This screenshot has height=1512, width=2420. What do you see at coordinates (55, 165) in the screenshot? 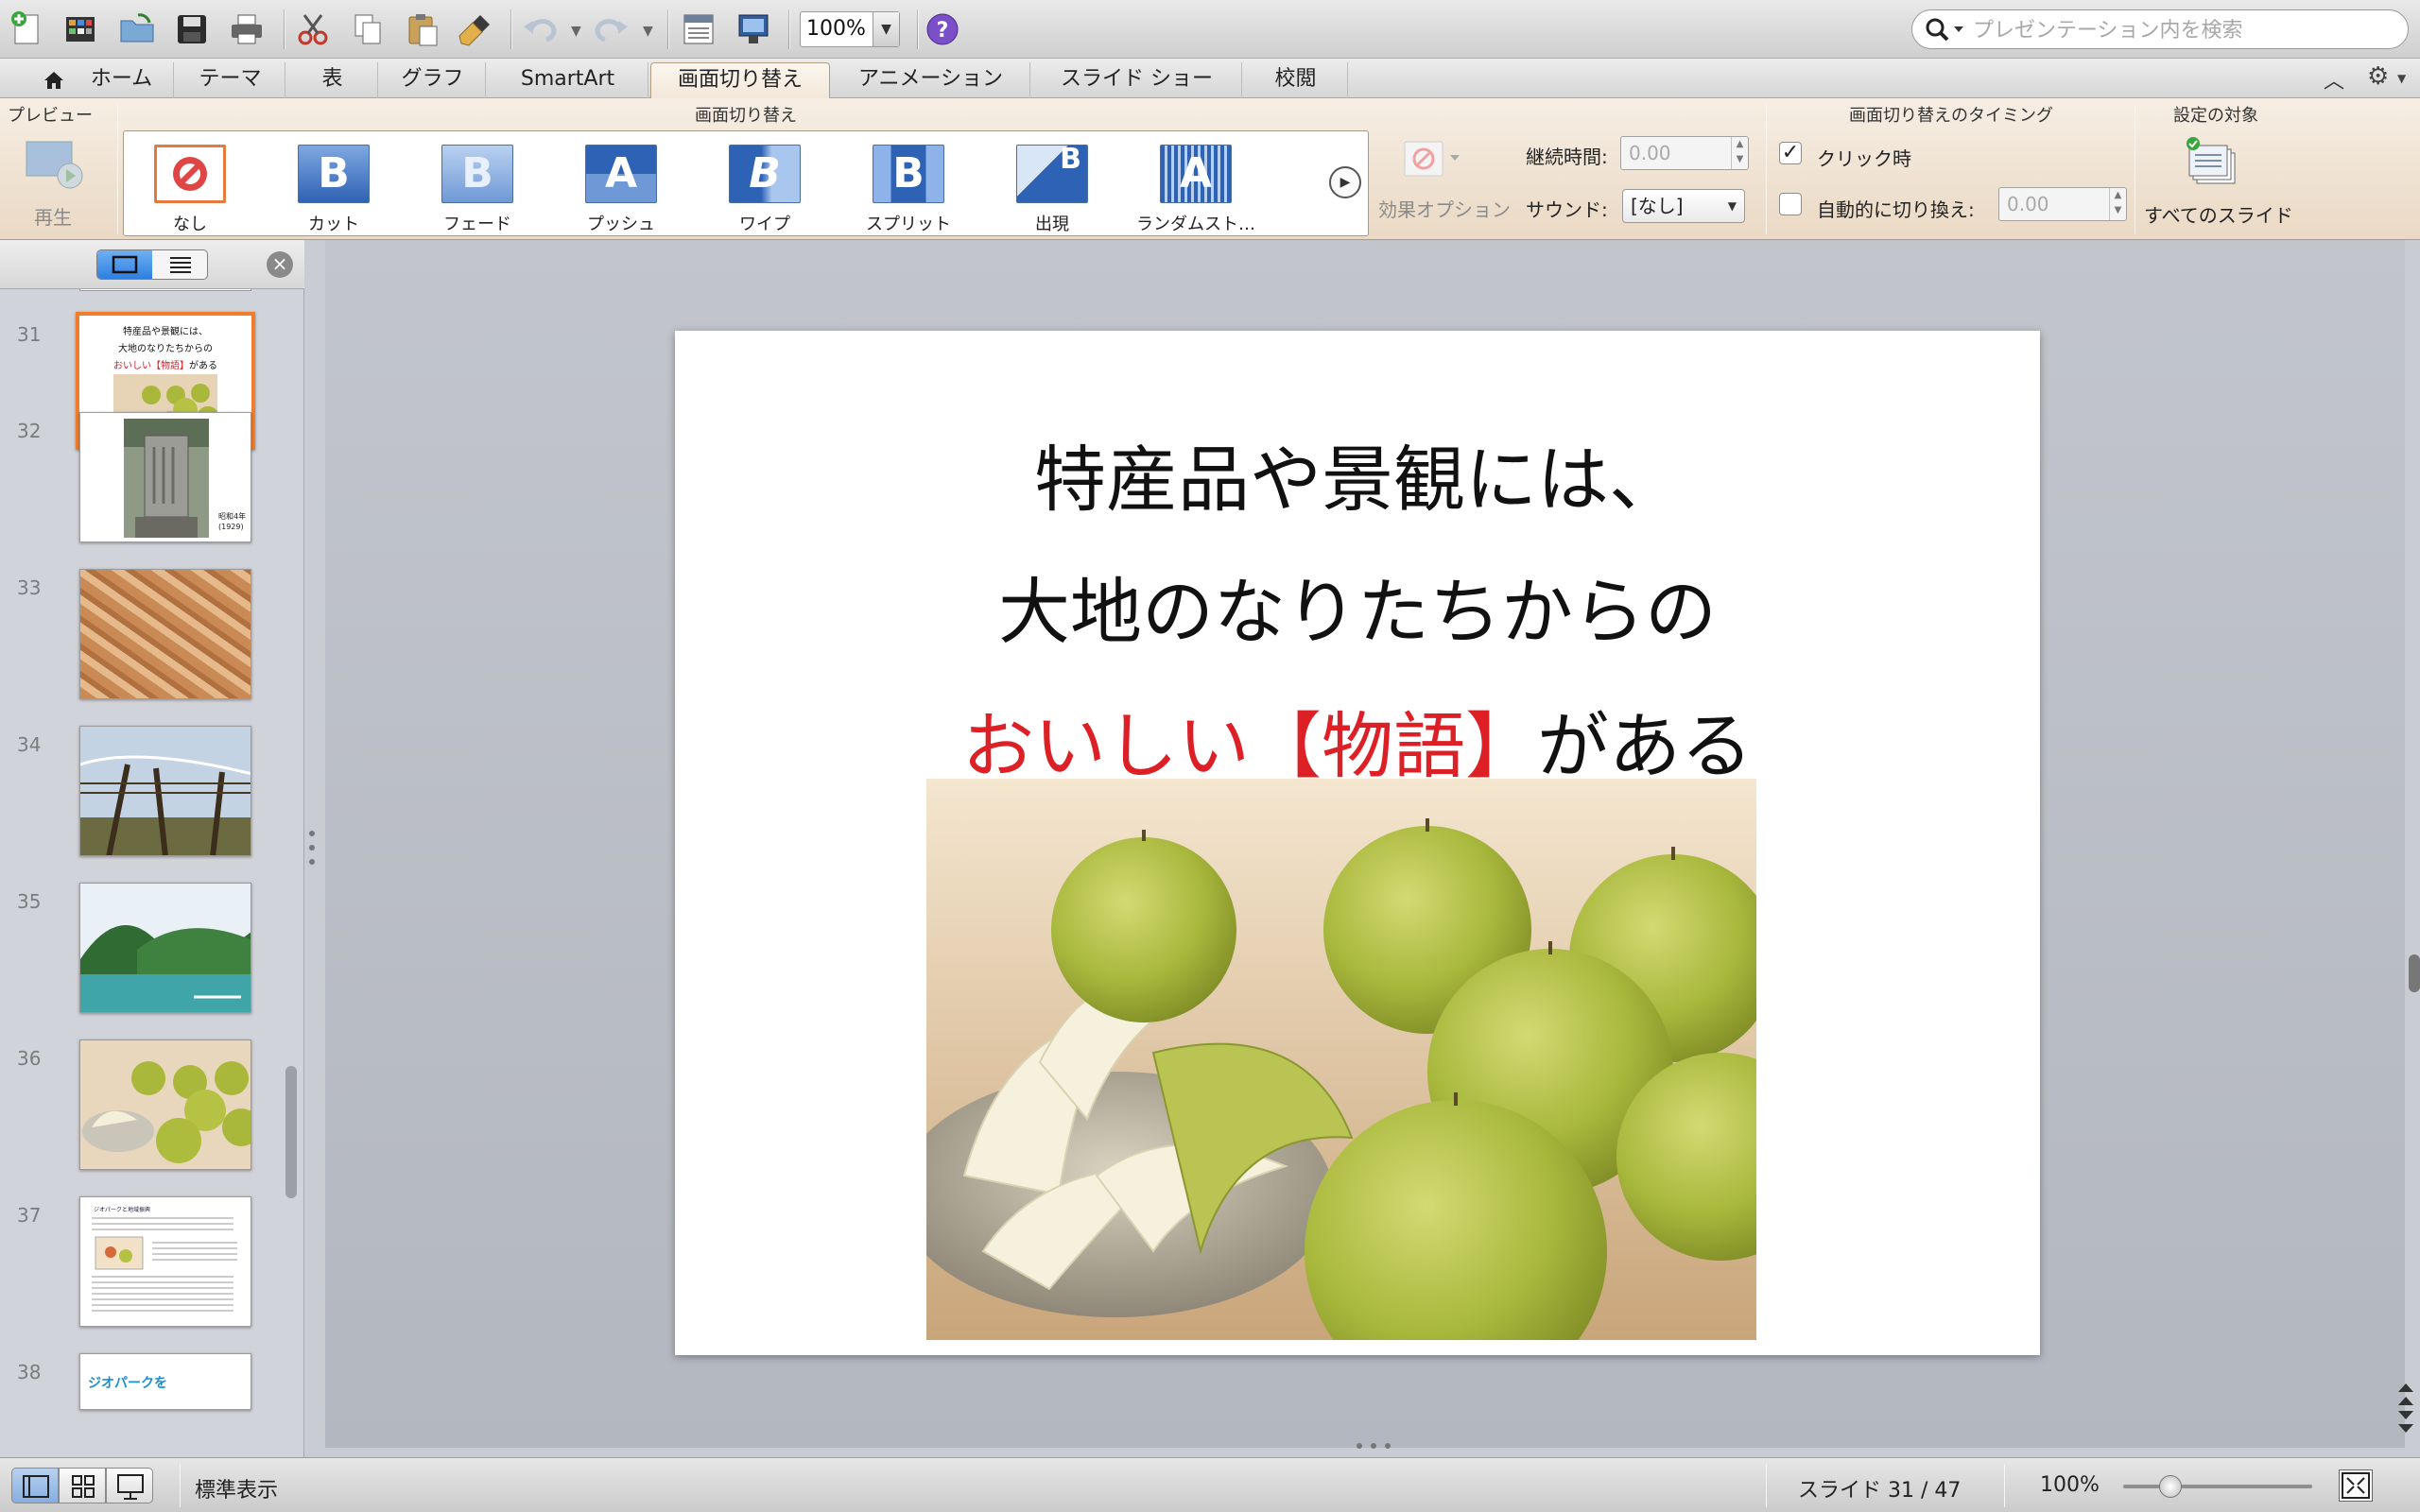
I see `preview-play-icon` at bounding box center [55, 165].